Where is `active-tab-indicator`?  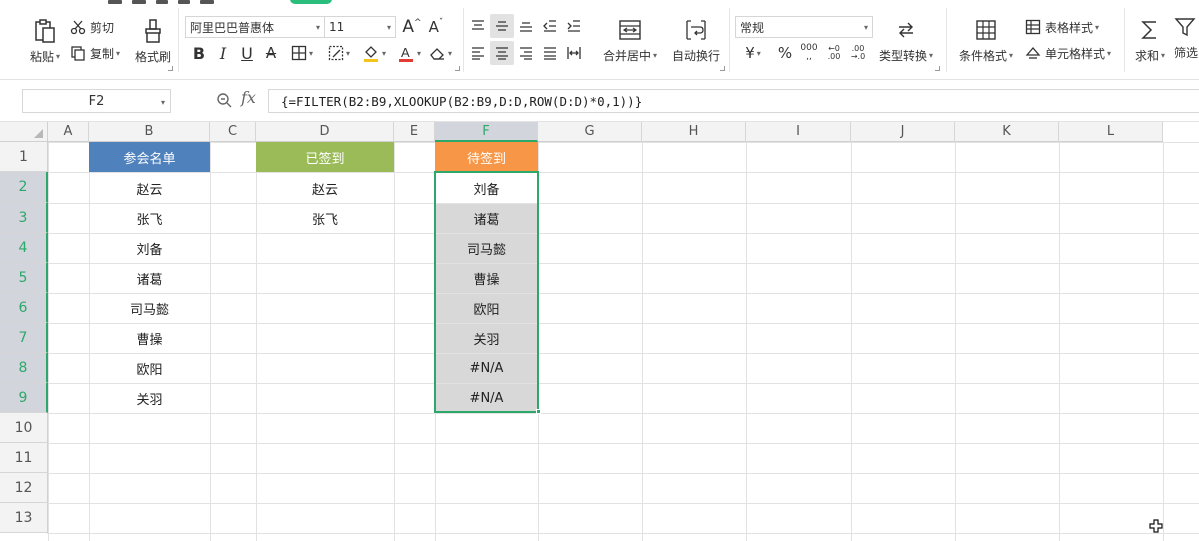 active-tab-indicator is located at coordinates (311, 2).